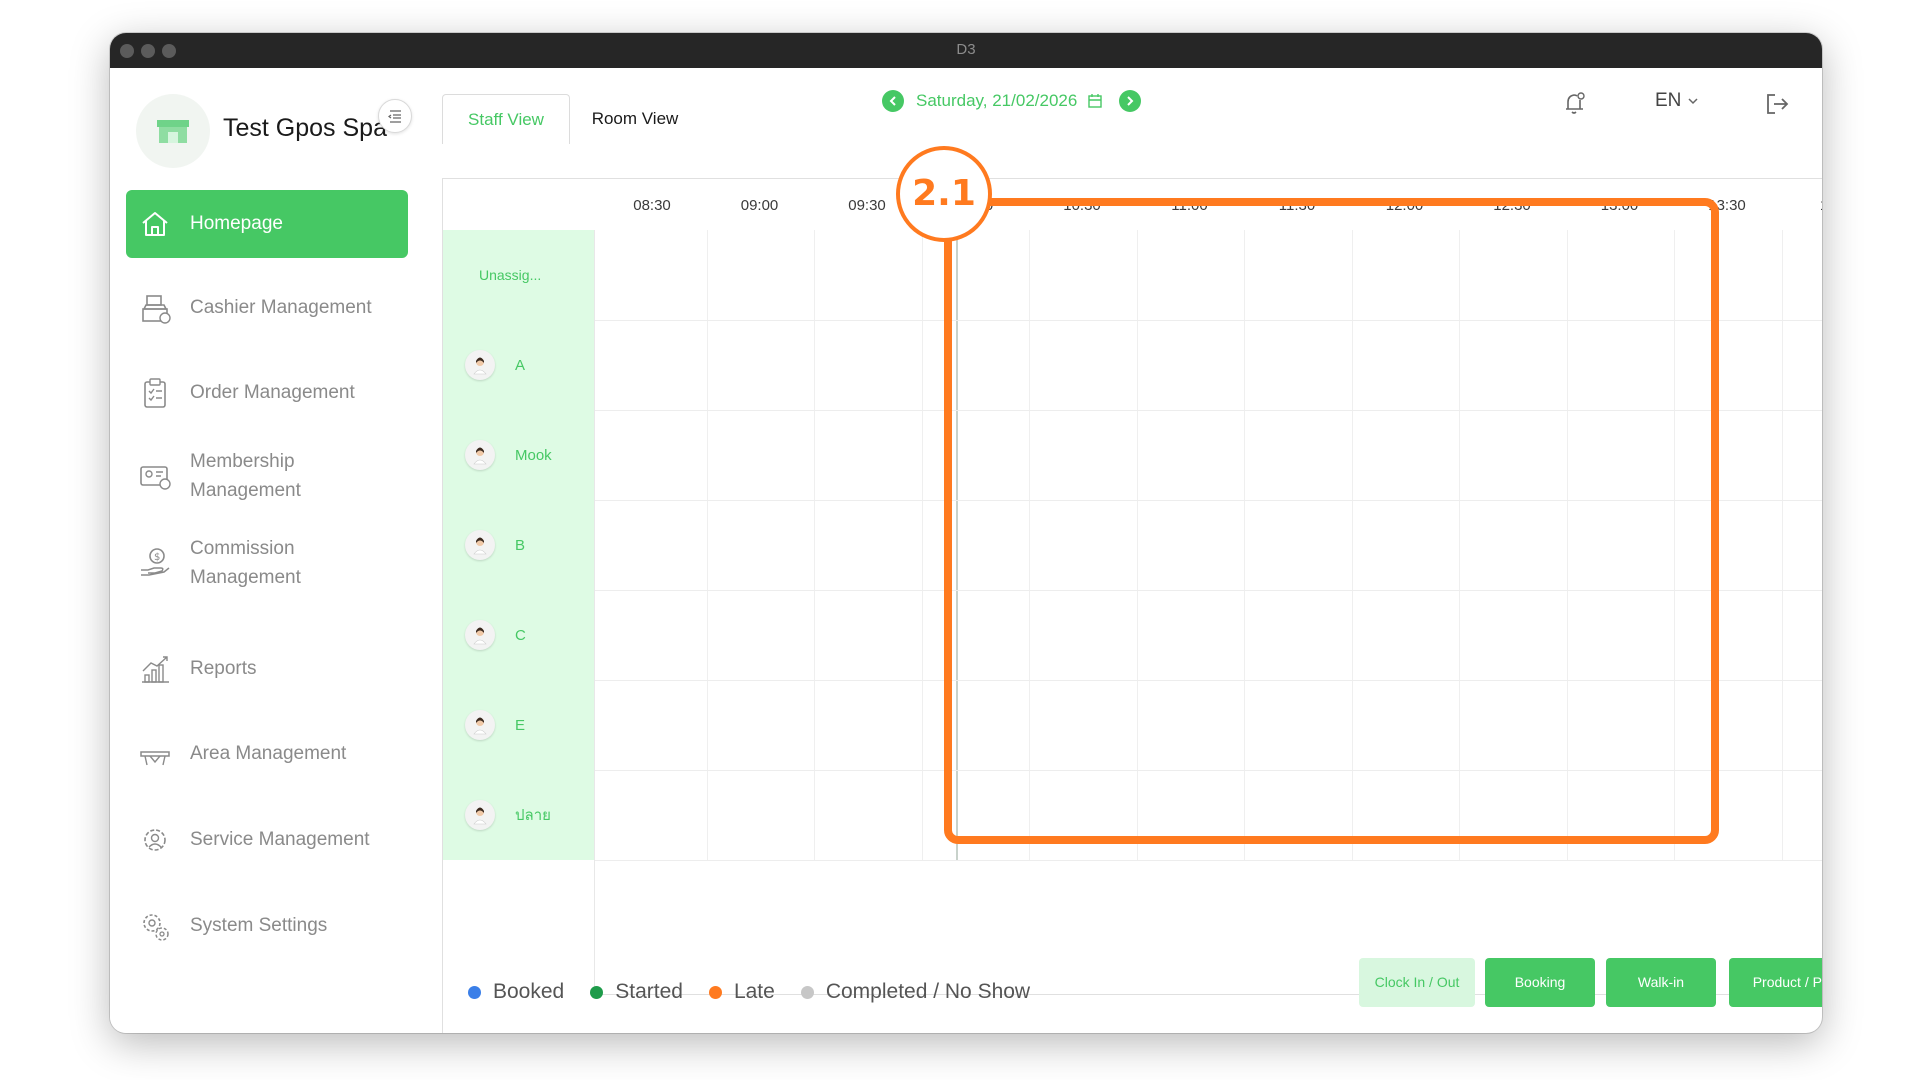  What do you see at coordinates (155, 478) in the screenshot?
I see `member-card-icon` at bounding box center [155, 478].